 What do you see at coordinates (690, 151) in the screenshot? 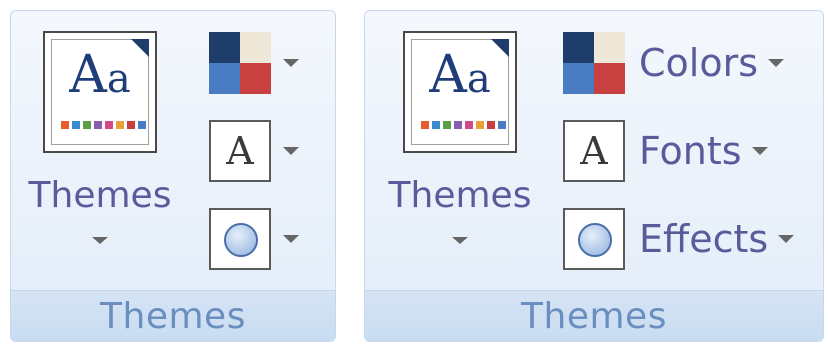
I see `fonts-label: Fonts` at bounding box center [690, 151].